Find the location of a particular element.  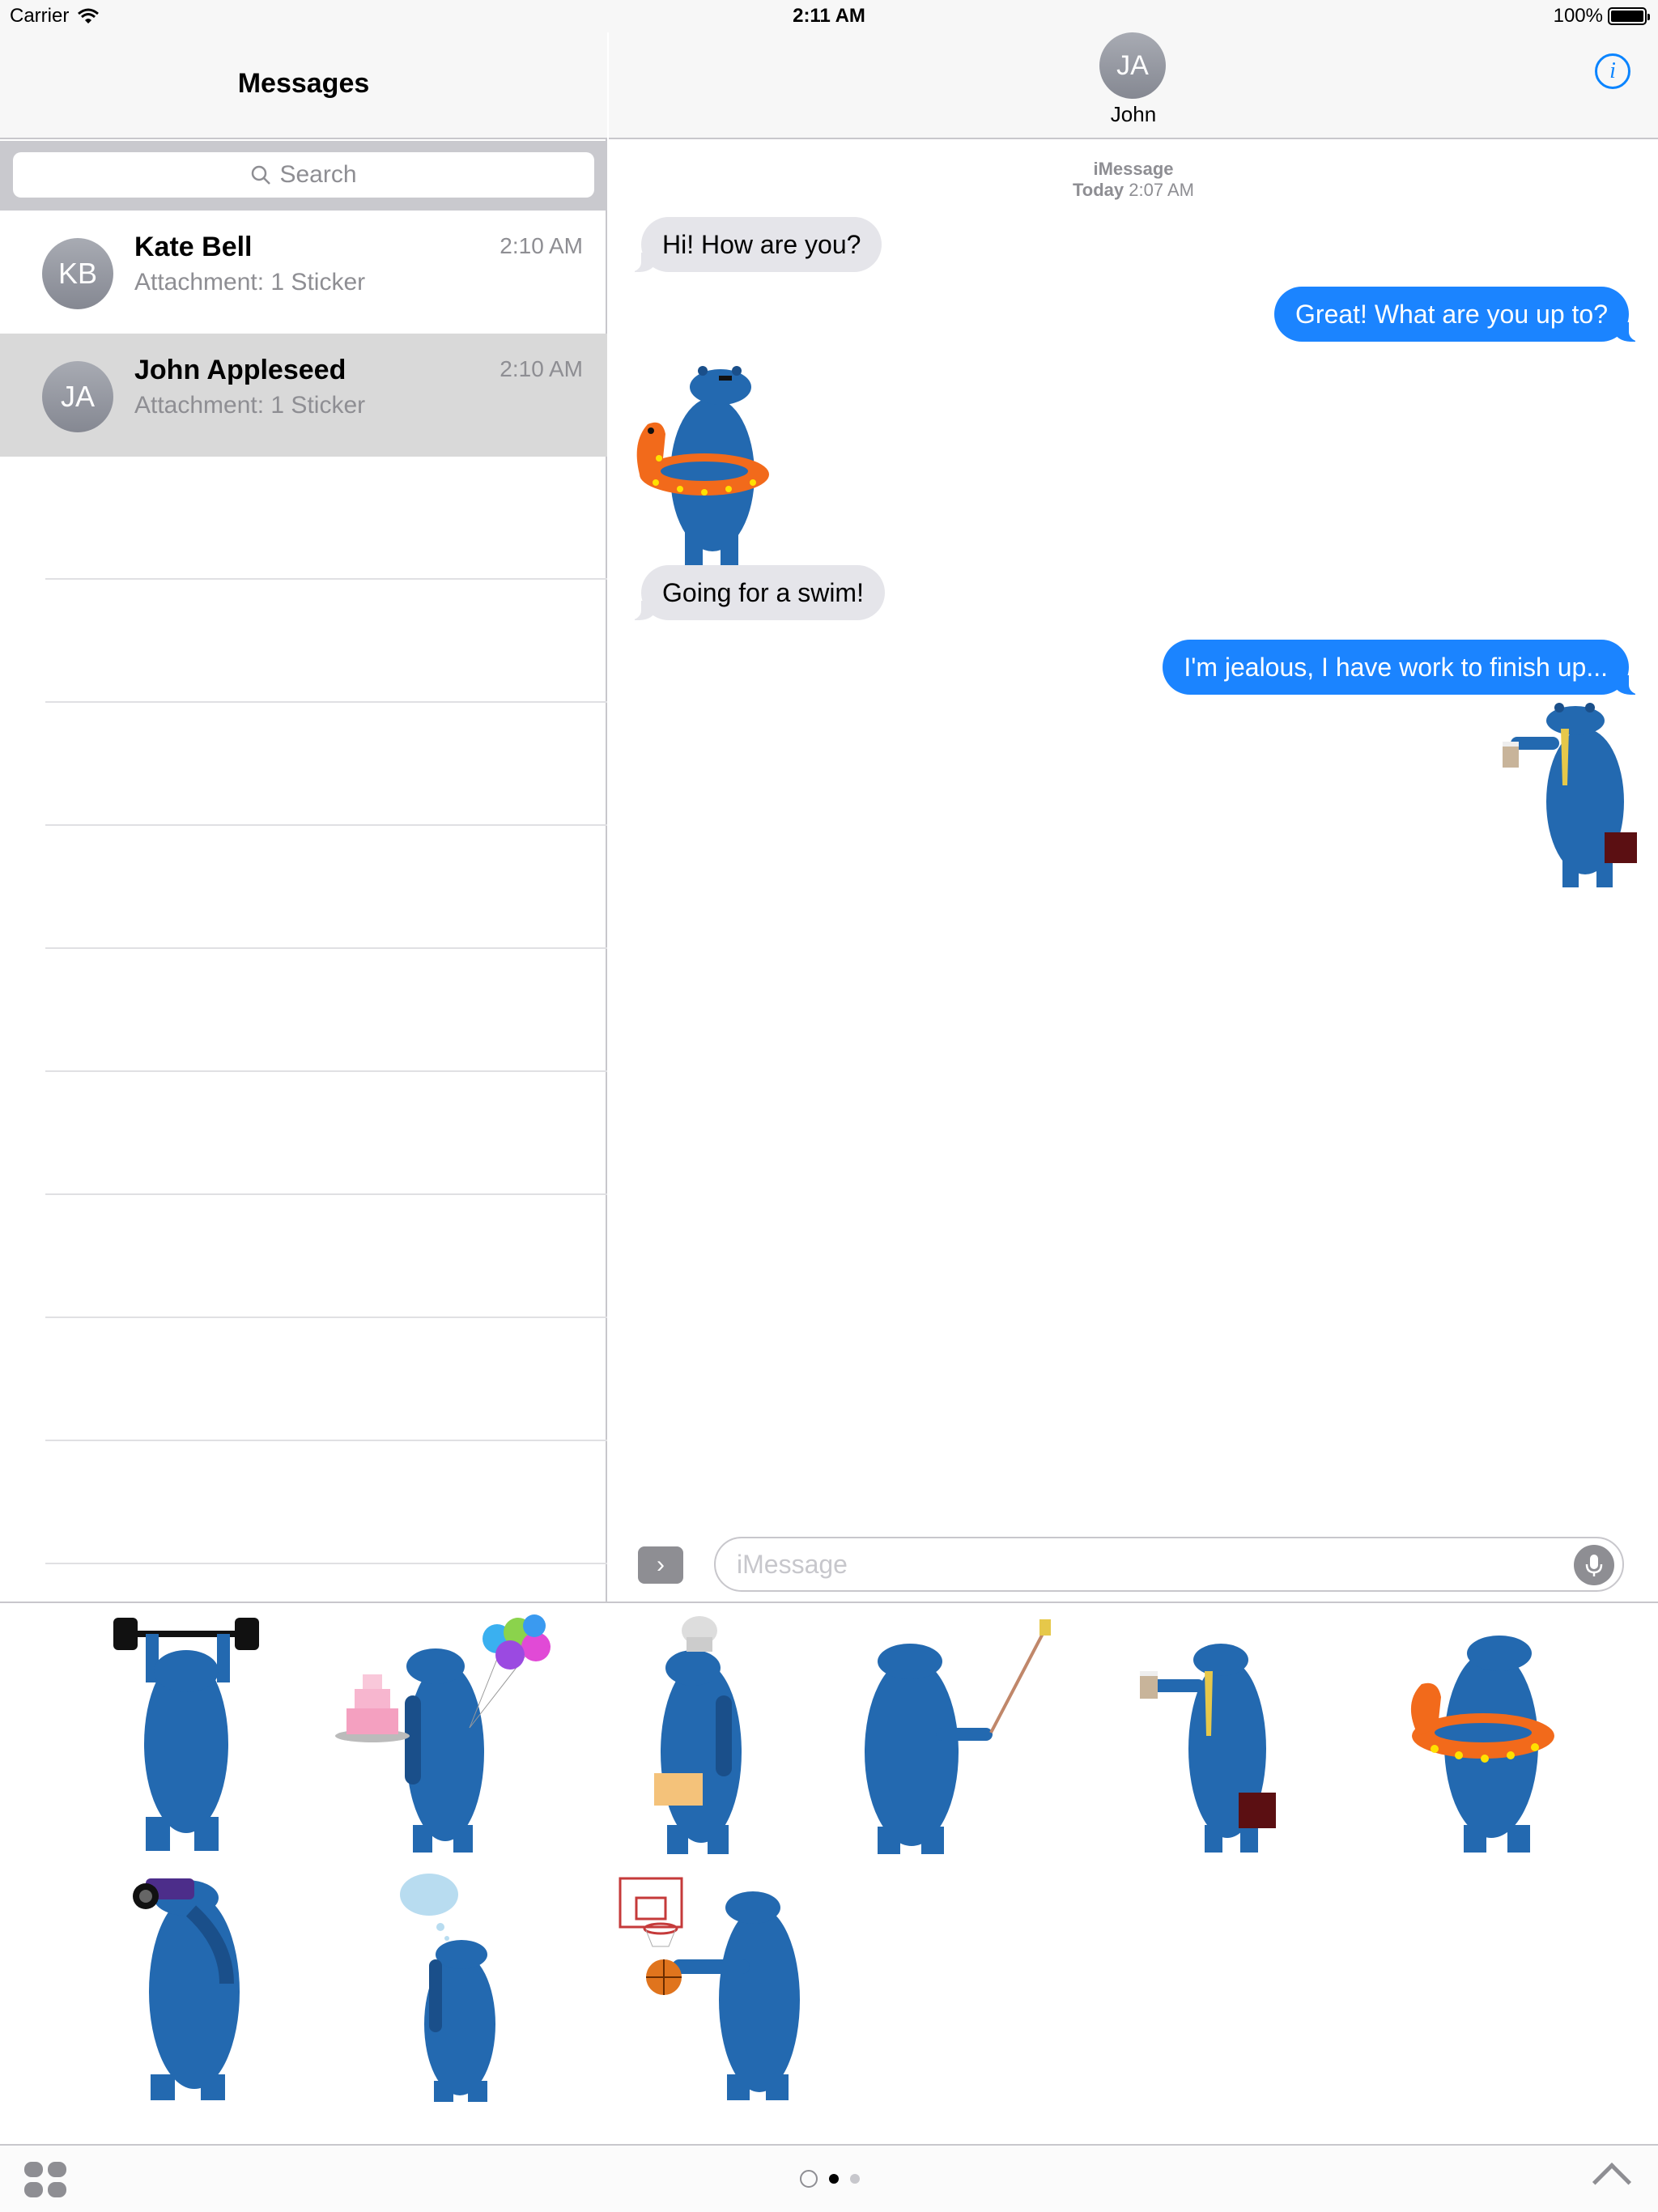

battery-indicator: 100% is located at coordinates (1601, 16).